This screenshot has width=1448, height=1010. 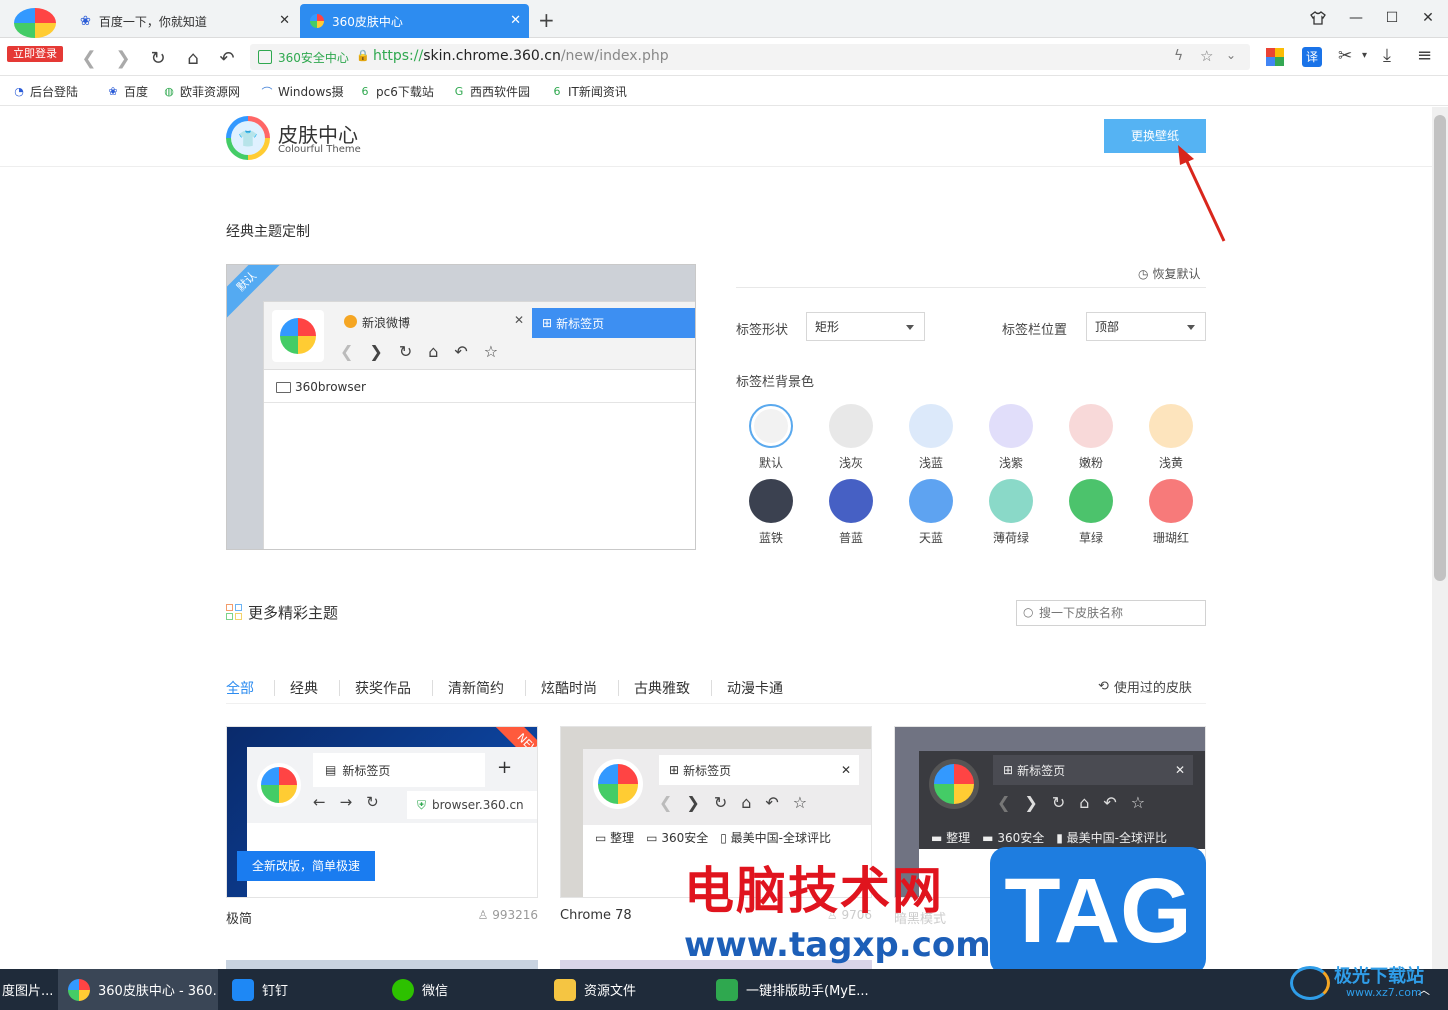 What do you see at coordinates (462, 989) in the screenshot?
I see `taskbar-item: 微信` at bounding box center [462, 989].